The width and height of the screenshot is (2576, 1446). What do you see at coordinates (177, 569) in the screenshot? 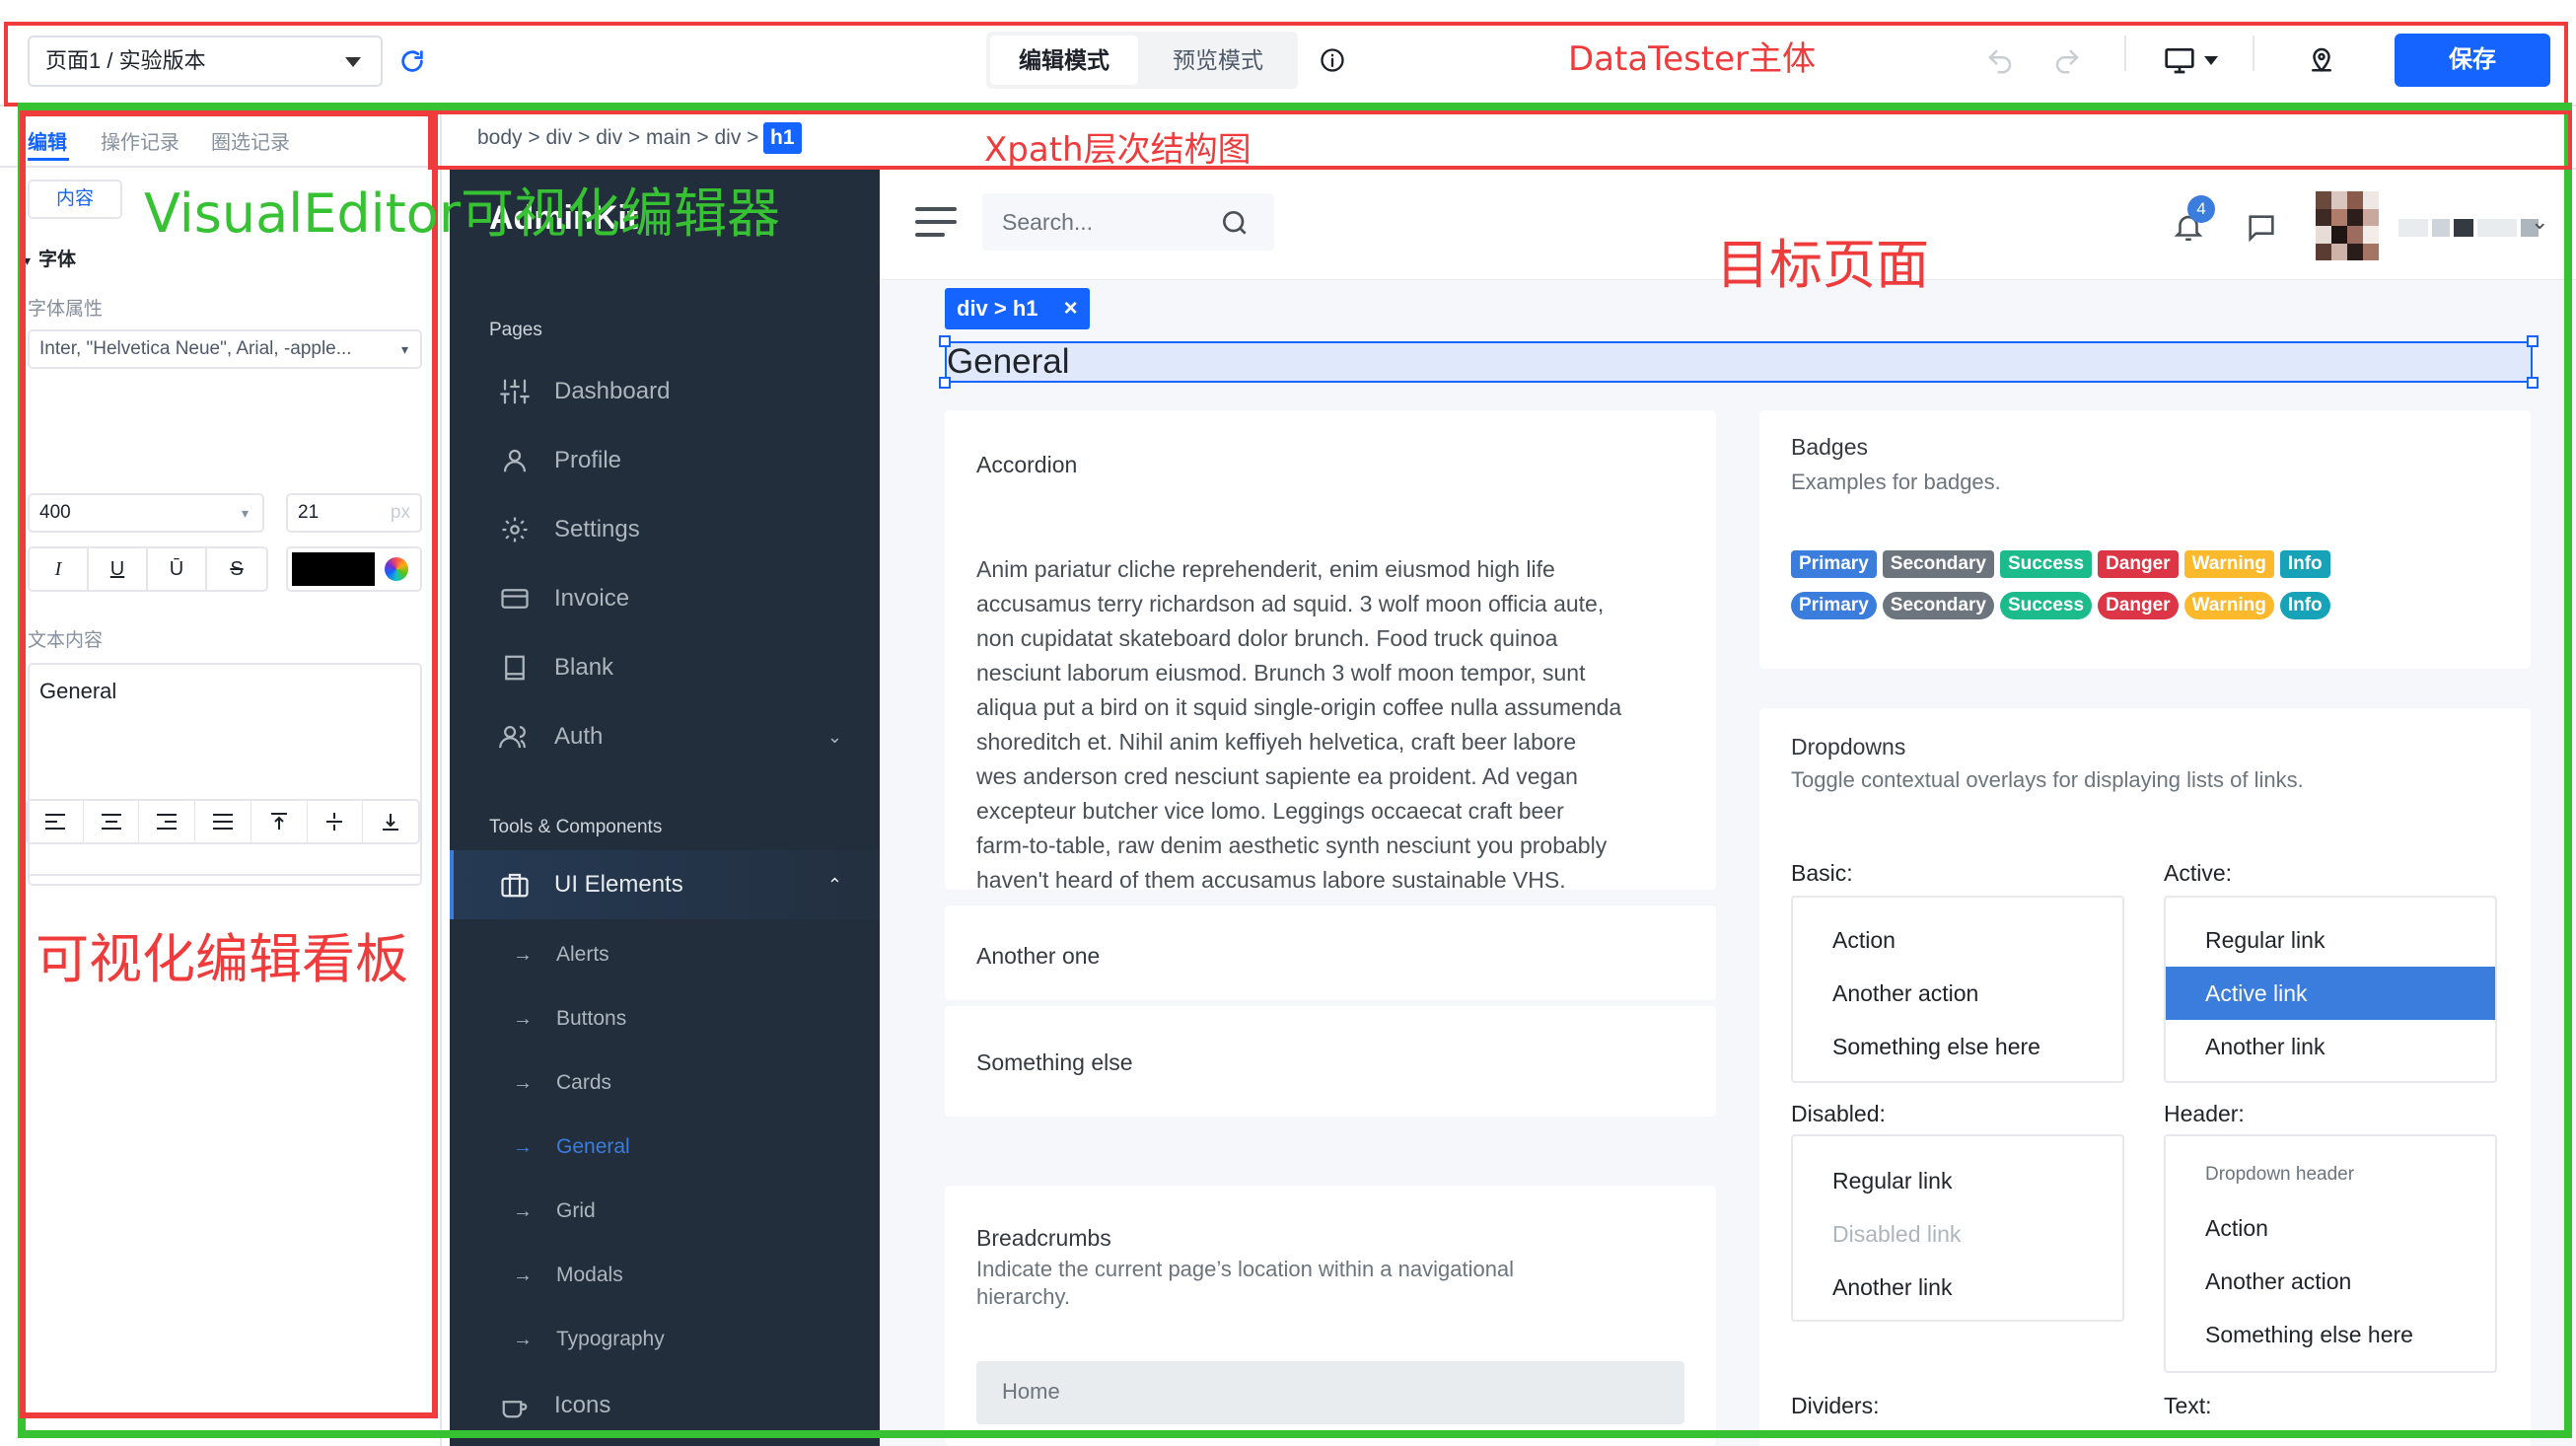
I see `overline-button: Ū` at bounding box center [177, 569].